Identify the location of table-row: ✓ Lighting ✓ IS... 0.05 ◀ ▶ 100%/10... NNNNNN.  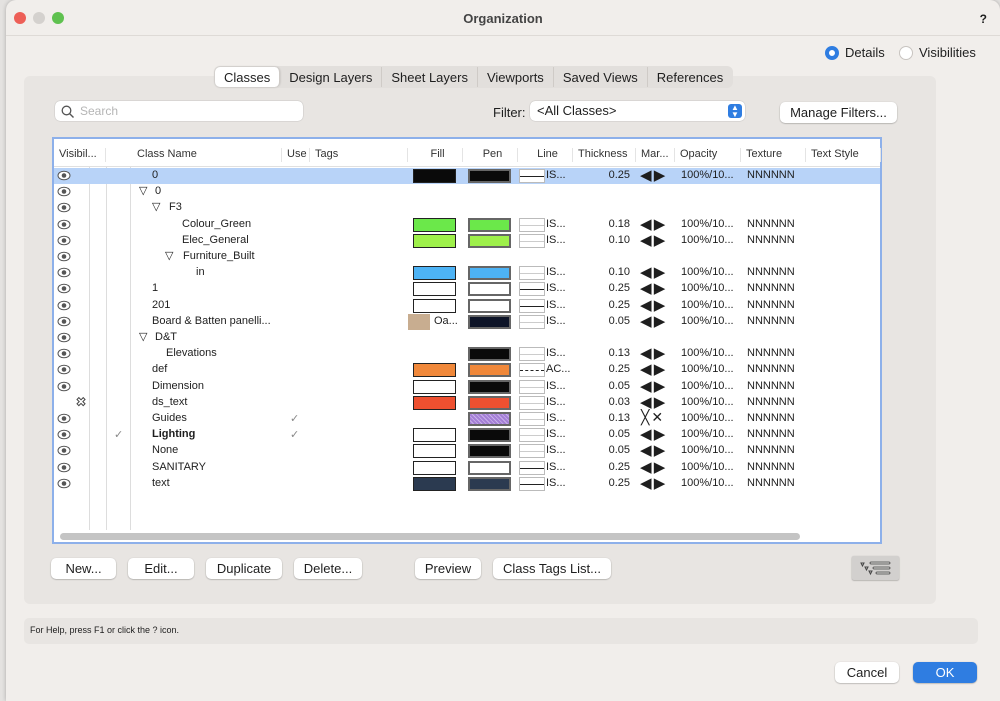
(467, 434).